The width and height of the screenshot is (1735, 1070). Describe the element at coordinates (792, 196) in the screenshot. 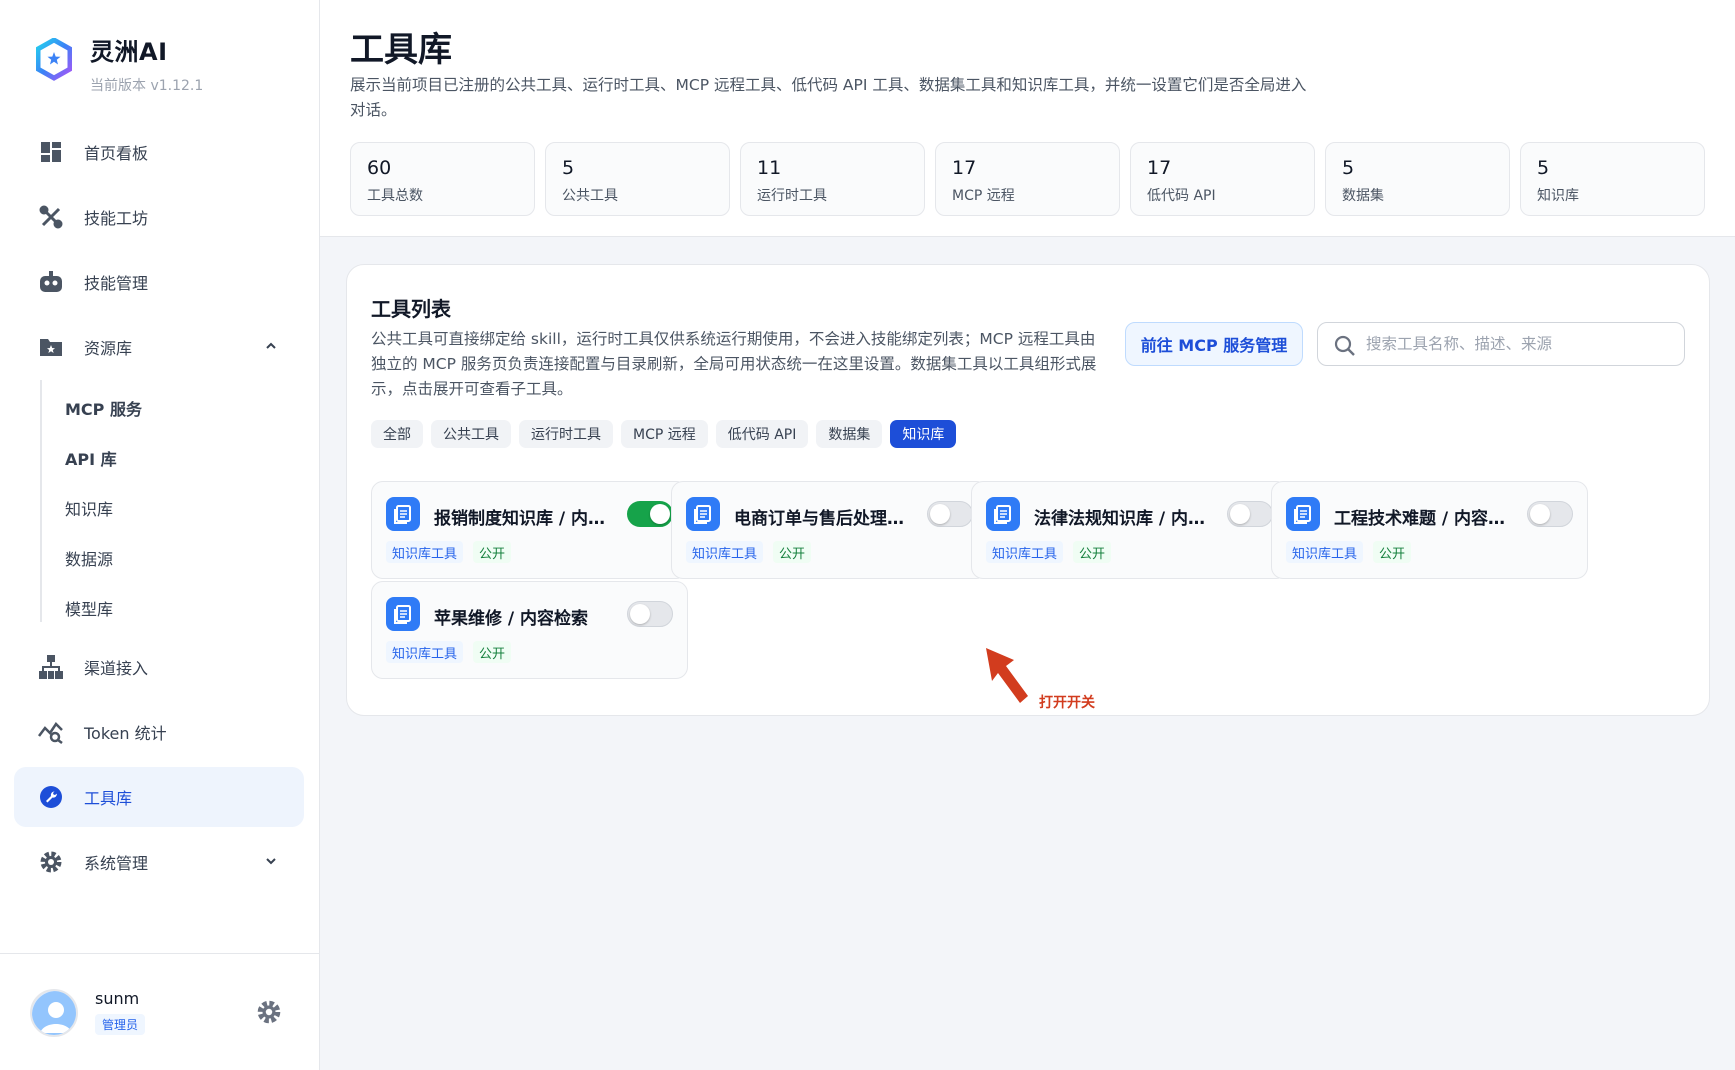

I see `stat-label: 运行时工具` at that location.